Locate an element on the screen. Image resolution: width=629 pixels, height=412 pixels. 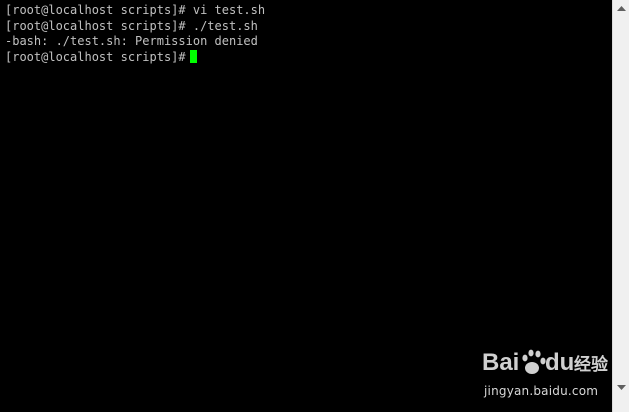
scroll-down-arrow-icon is located at coordinates (621, 387).